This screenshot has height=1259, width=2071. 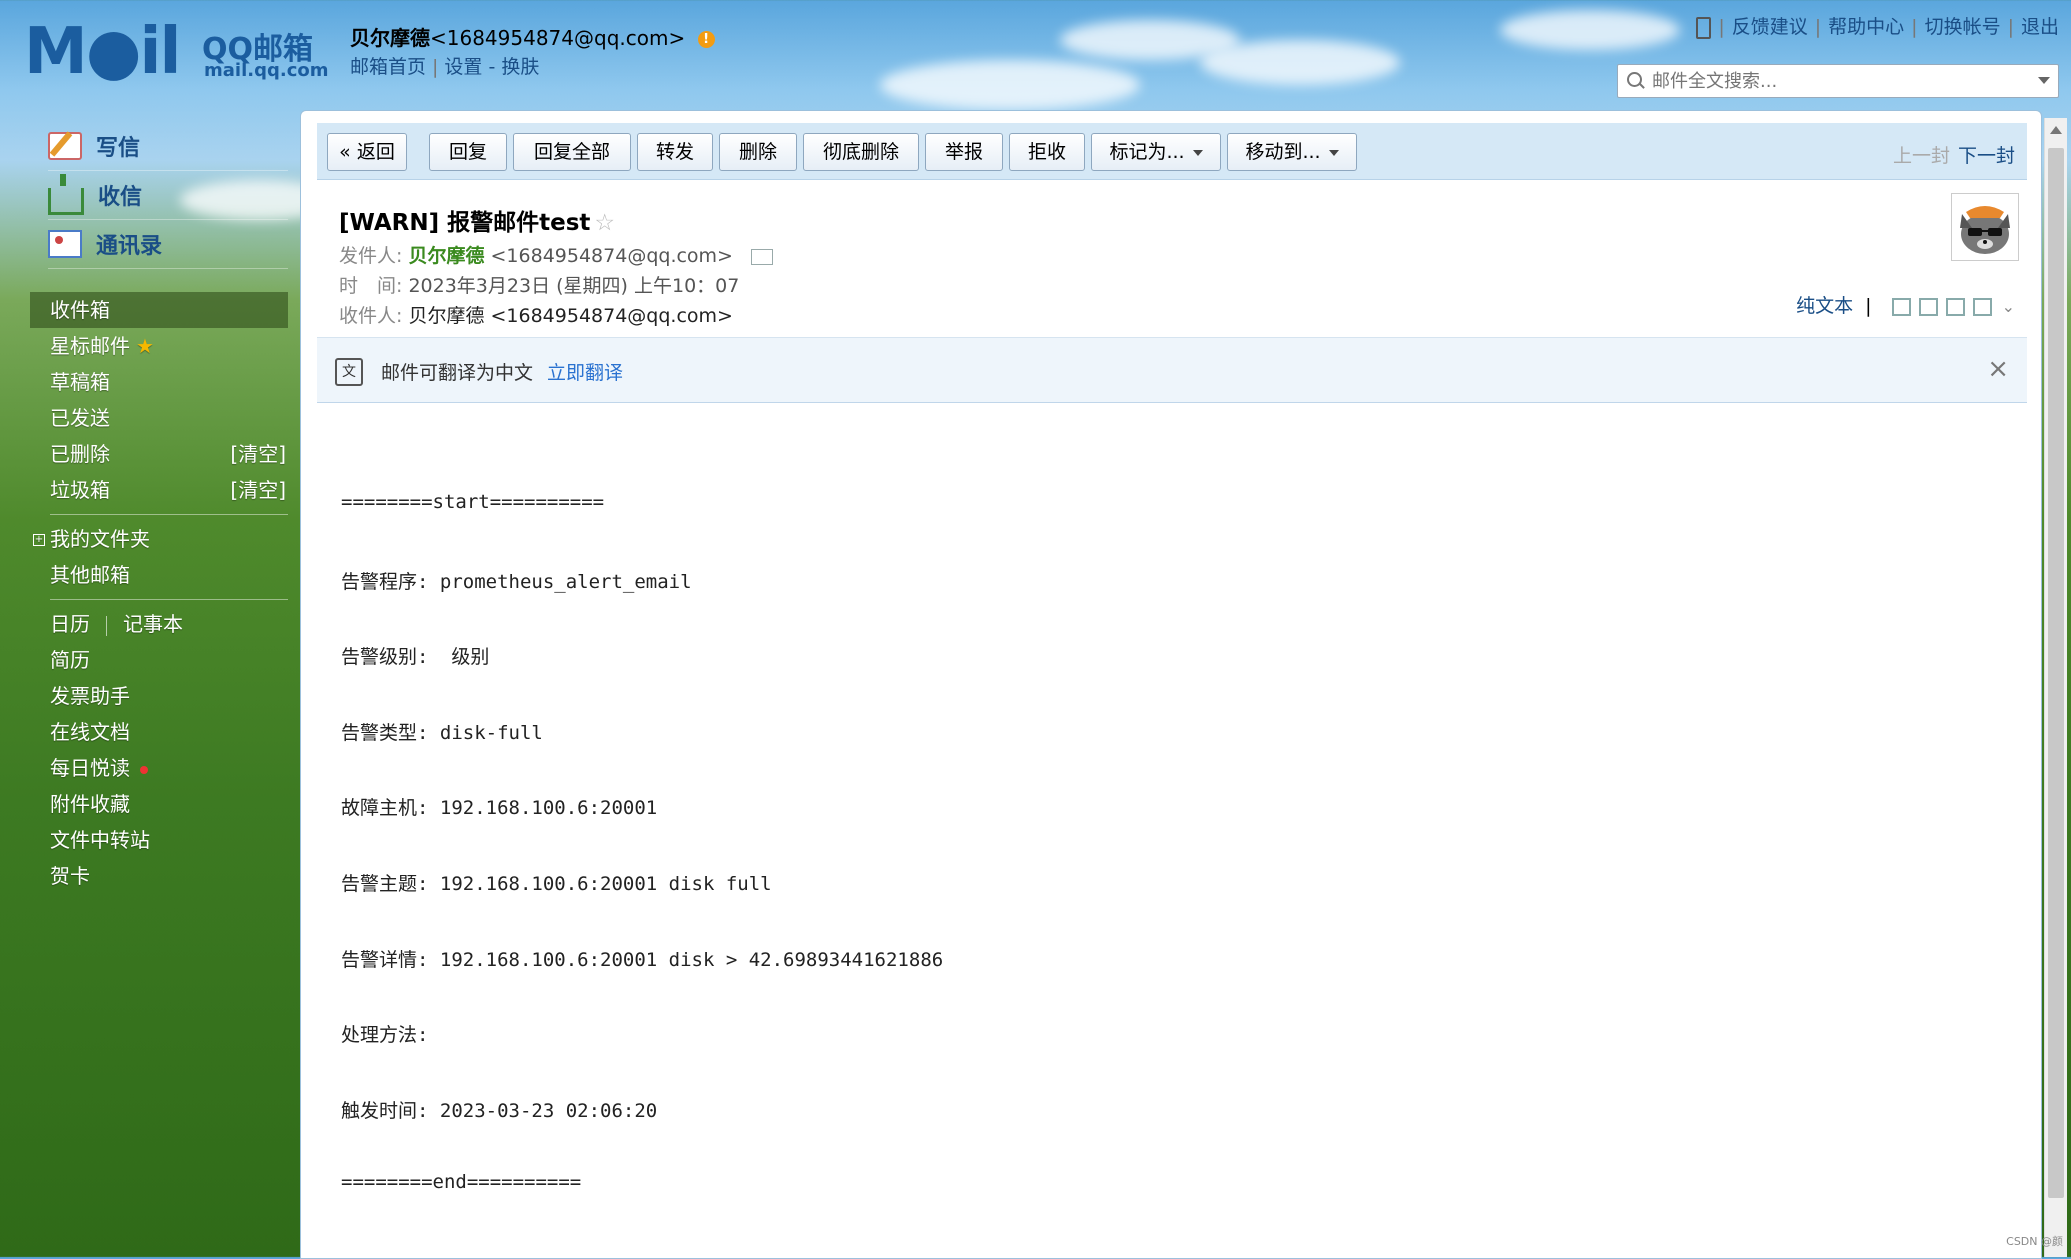 I want to click on sidebar-item-sent: 已发送, so click(x=159, y=418).